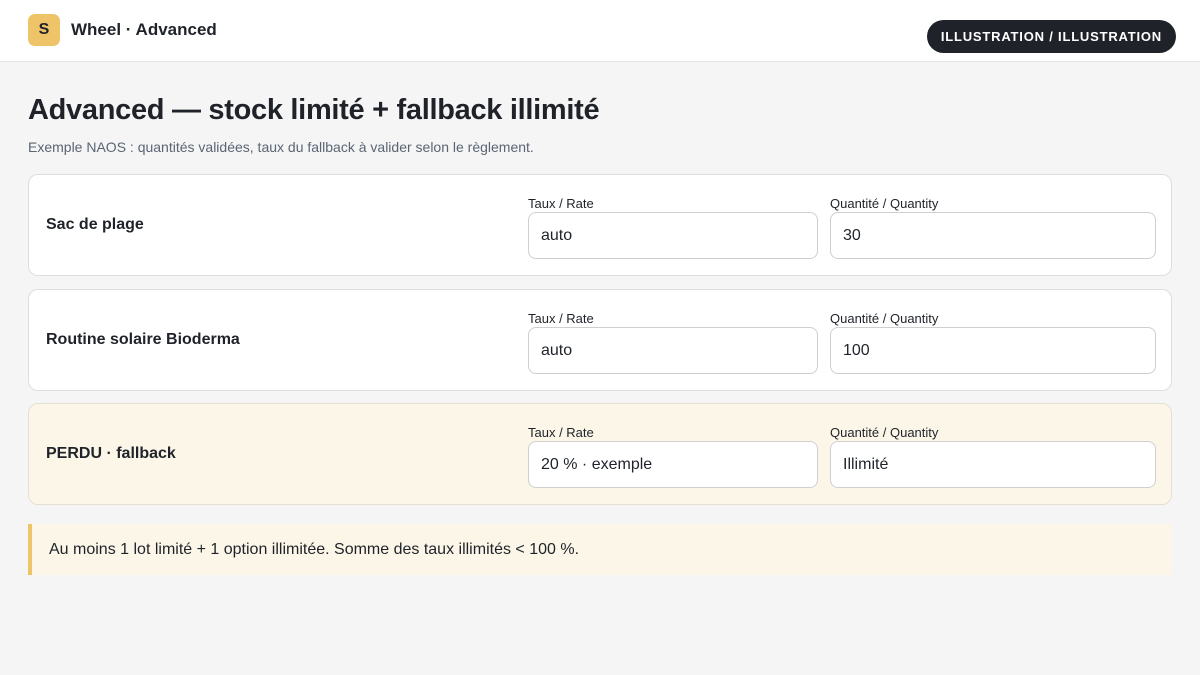  What do you see at coordinates (111, 453) in the screenshot?
I see `prize-name: PERDU · fallback` at bounding box center [111, 453].